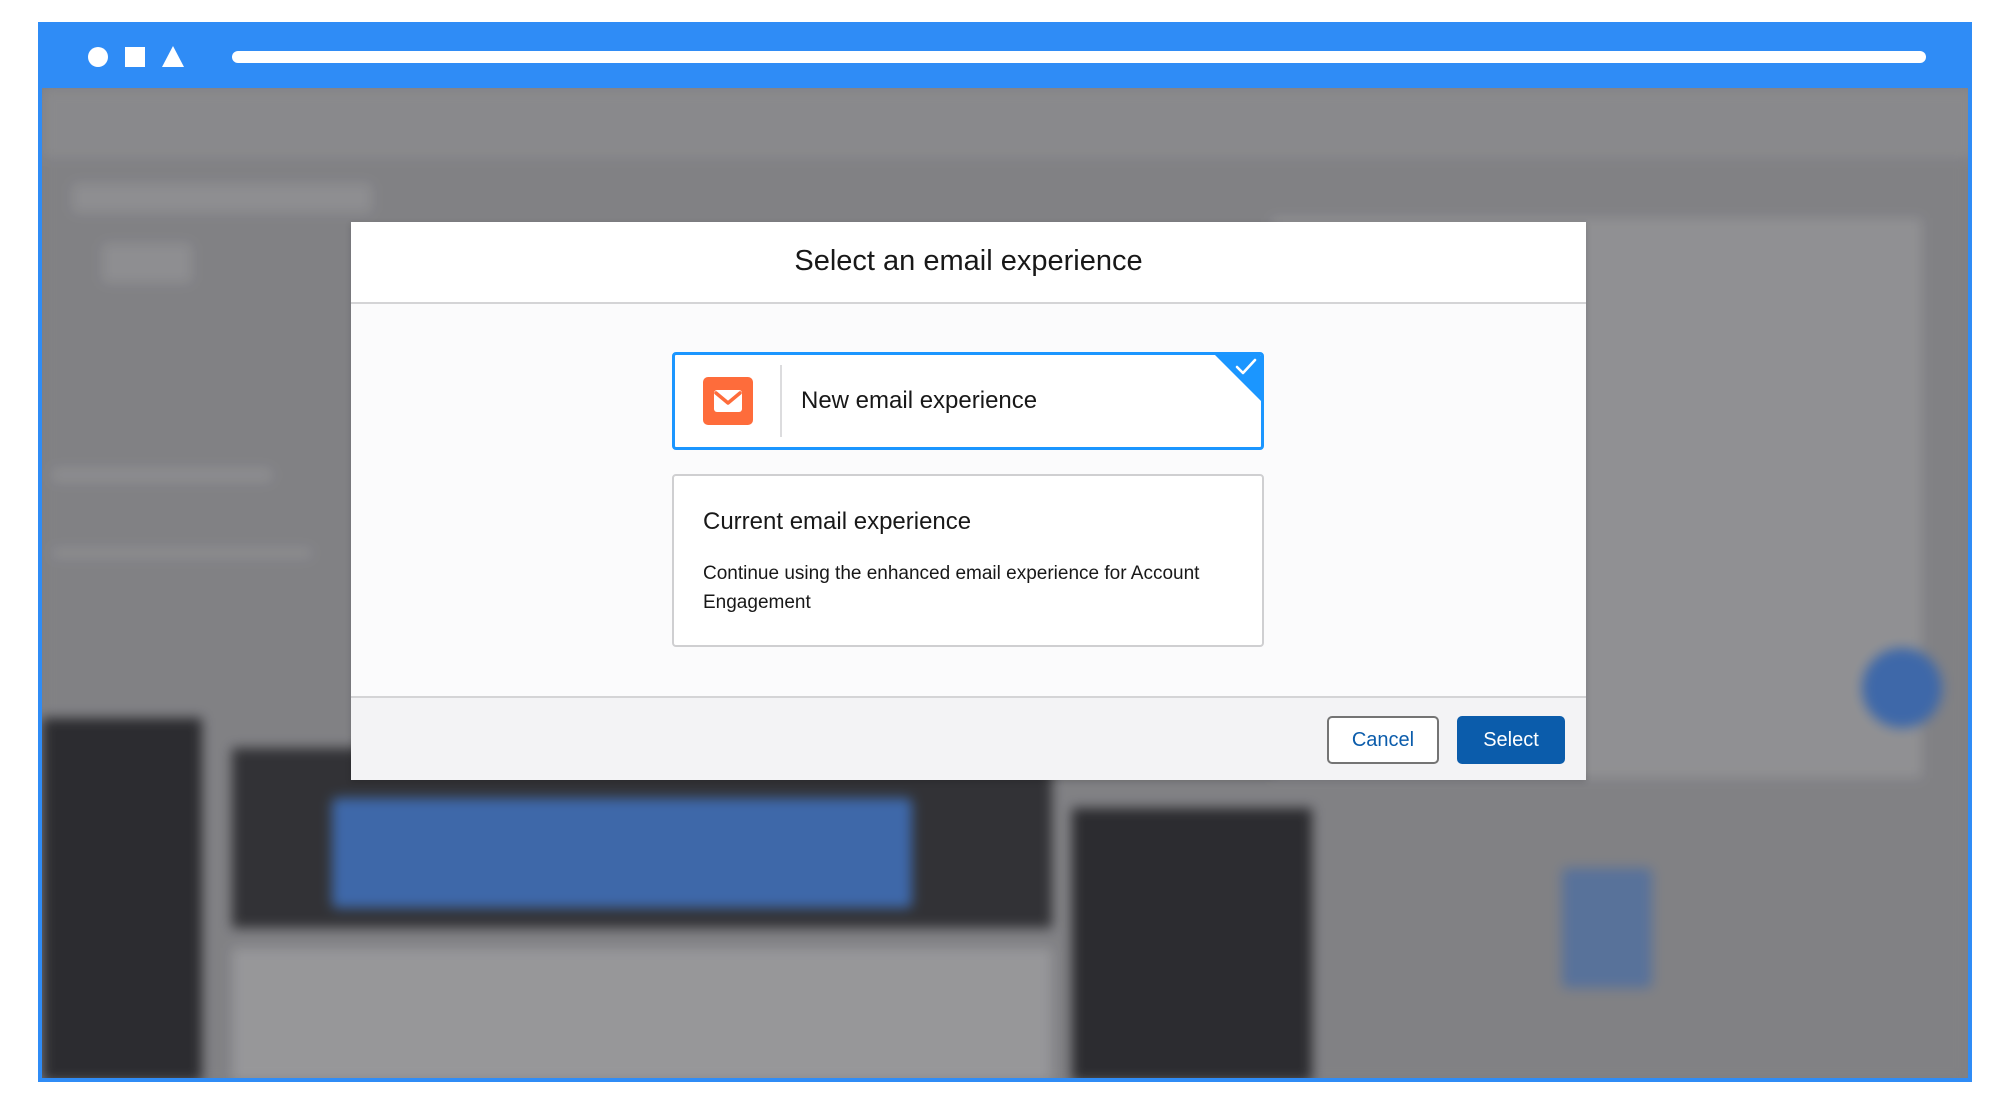 The image size is (2000, 1100). Describe the element at coordinates (135, 57) in the screenshot. I see `square-icon` at that location.